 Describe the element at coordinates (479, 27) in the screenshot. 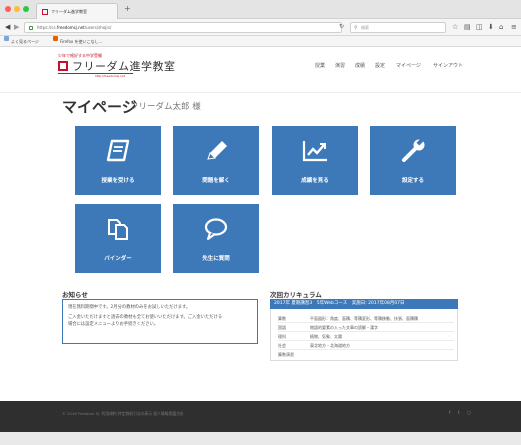

I see `pocket-icon: ◫` at that location.